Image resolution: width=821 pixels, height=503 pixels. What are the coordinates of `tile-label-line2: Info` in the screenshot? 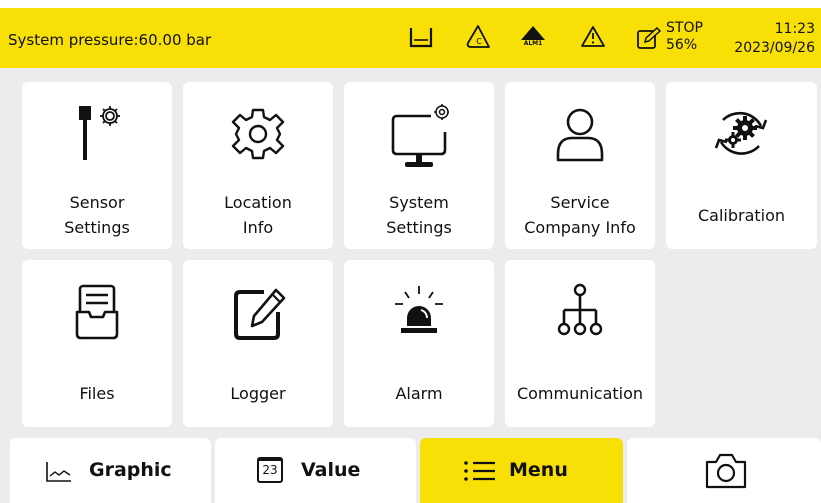 It's located at (258, 227).